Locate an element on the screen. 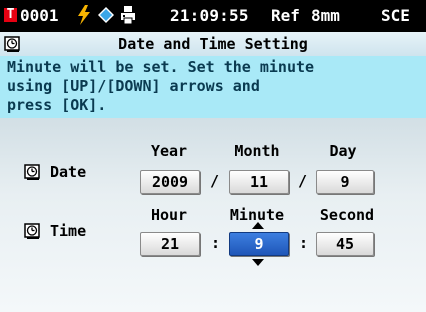  second-field: 45 is located at coordinates (345, 244).